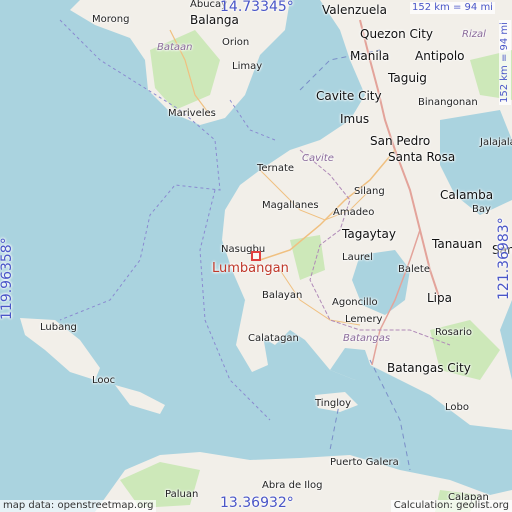 The width and height of the screenshot is (512, 512). Describe the element at coordinates (214, 20) in the screenshot. I see `place-label: Balanga` at that location.